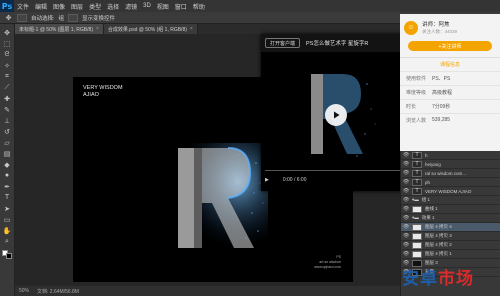 Image resolution: width=500 pixels, height=296 pixels. Describe the element at coordinates (7, 175) in the screenshot. I see `dodge-icon: ●` at that location.